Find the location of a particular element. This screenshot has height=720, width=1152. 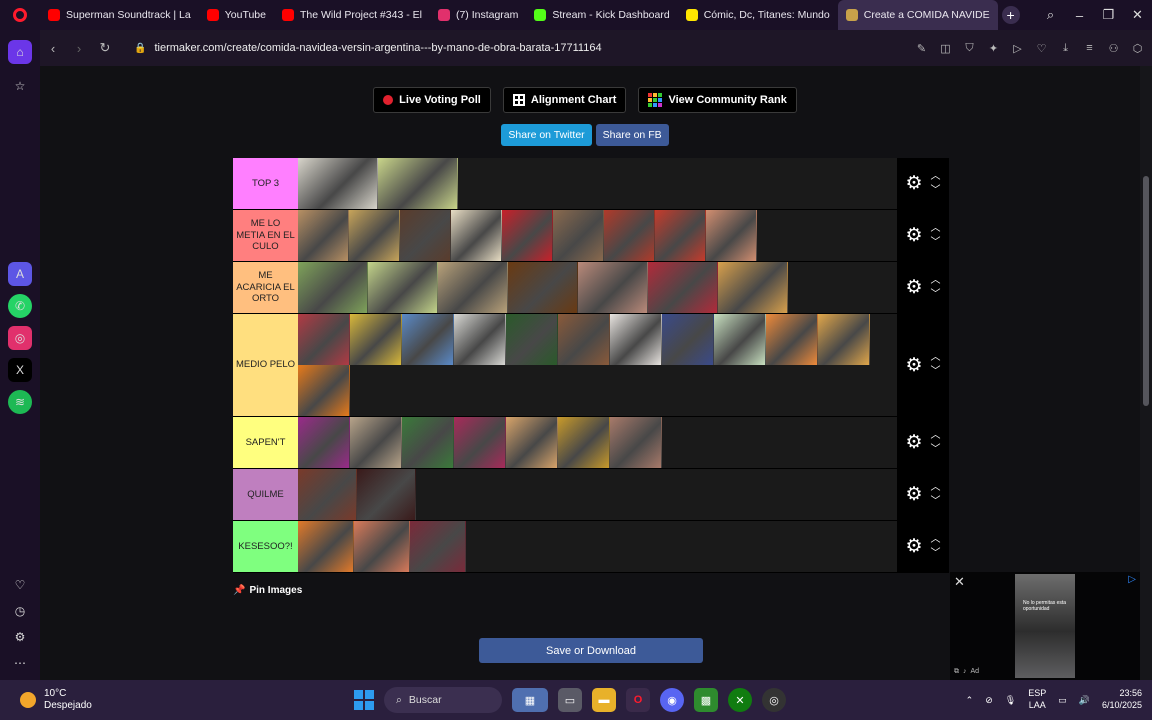

opera-taskbar-icon: O is located at coordinates (638, 700).